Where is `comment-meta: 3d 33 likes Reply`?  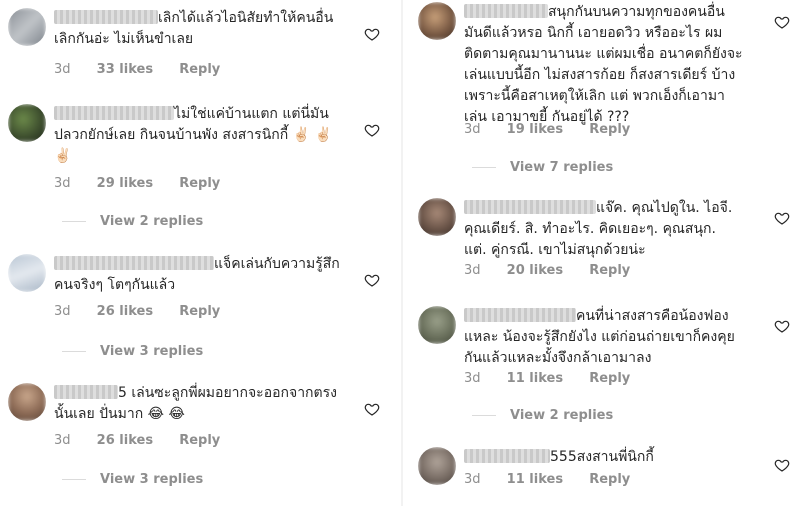
comment-meta: 3d 33 likes Reply is located at coordinates (148, 69).